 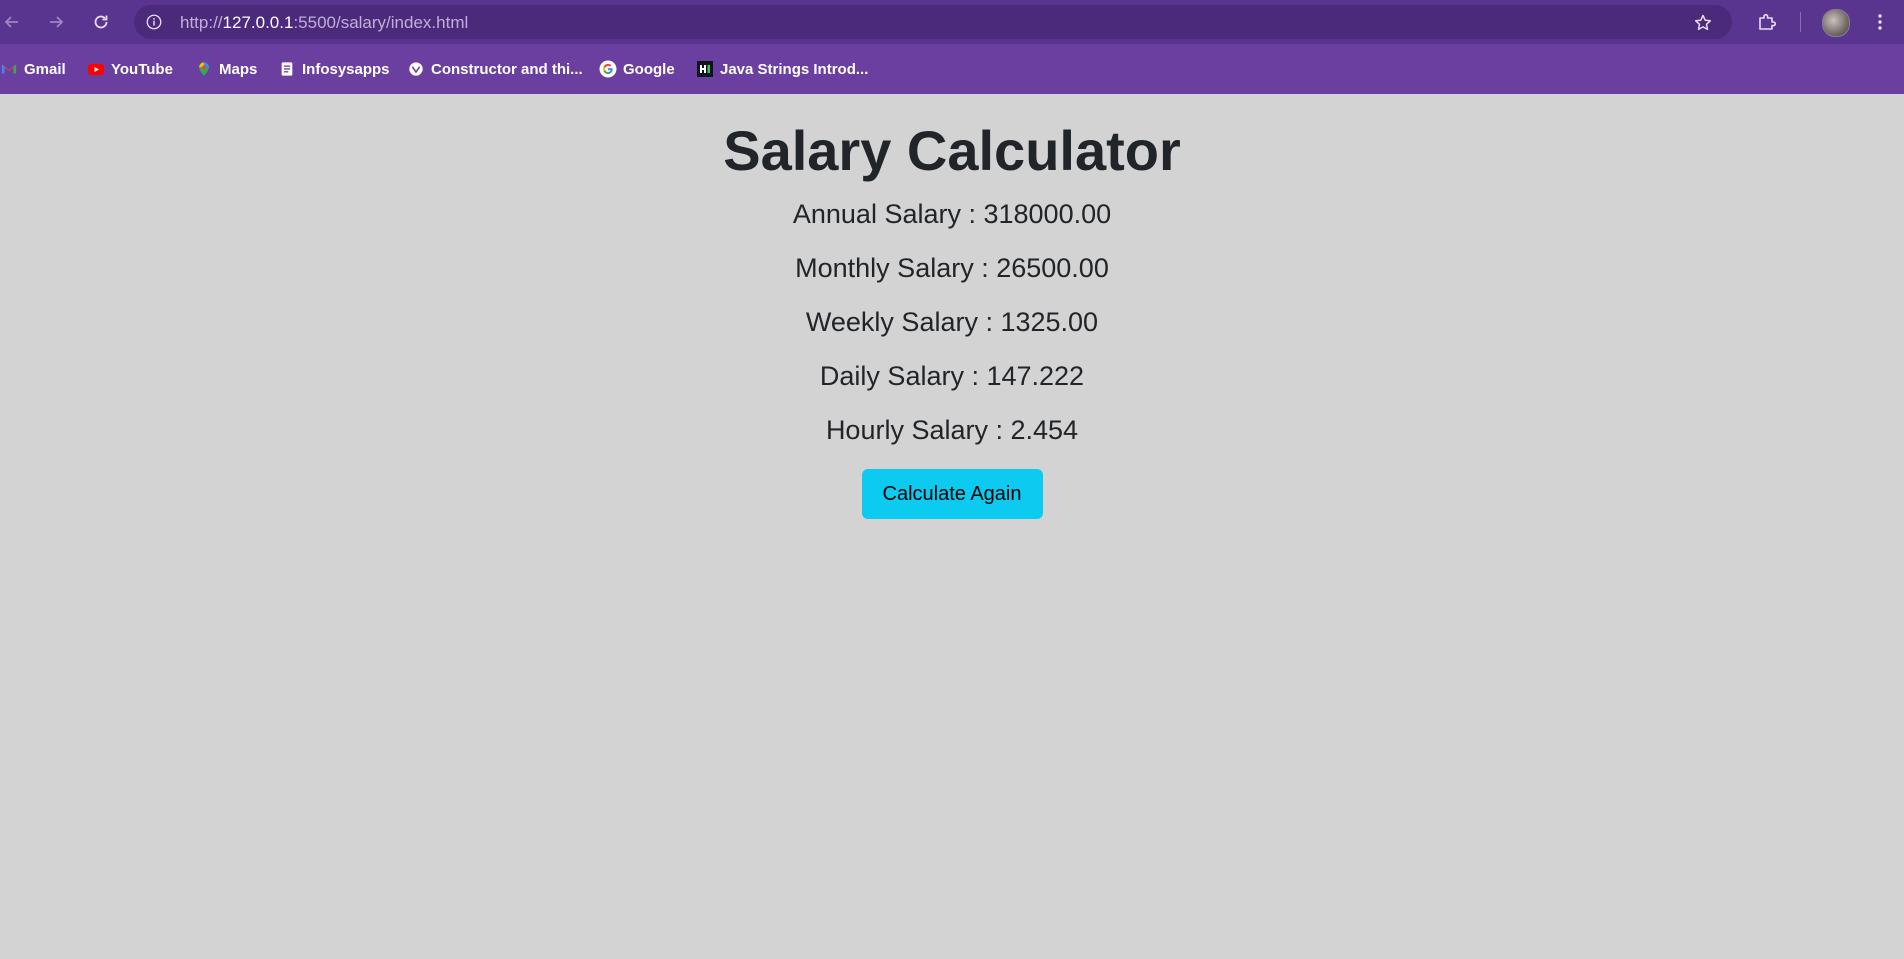 I want to click on bookmark-google: Google, so click(x=637, y=69).